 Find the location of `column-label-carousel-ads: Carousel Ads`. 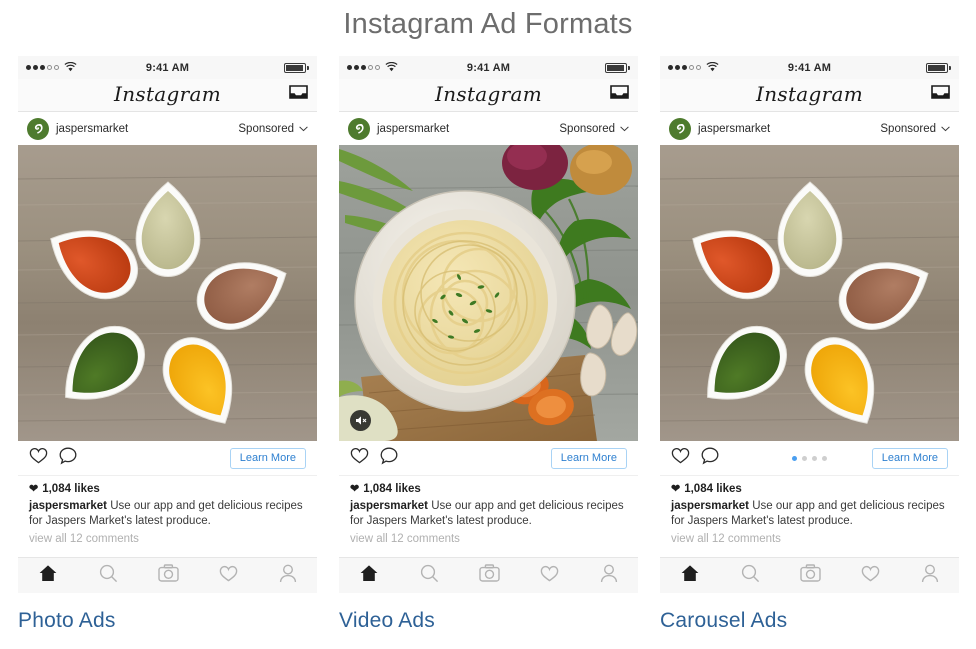

column-label-carousel-ads: Carousel Ads is located at coordinates (724, 620).